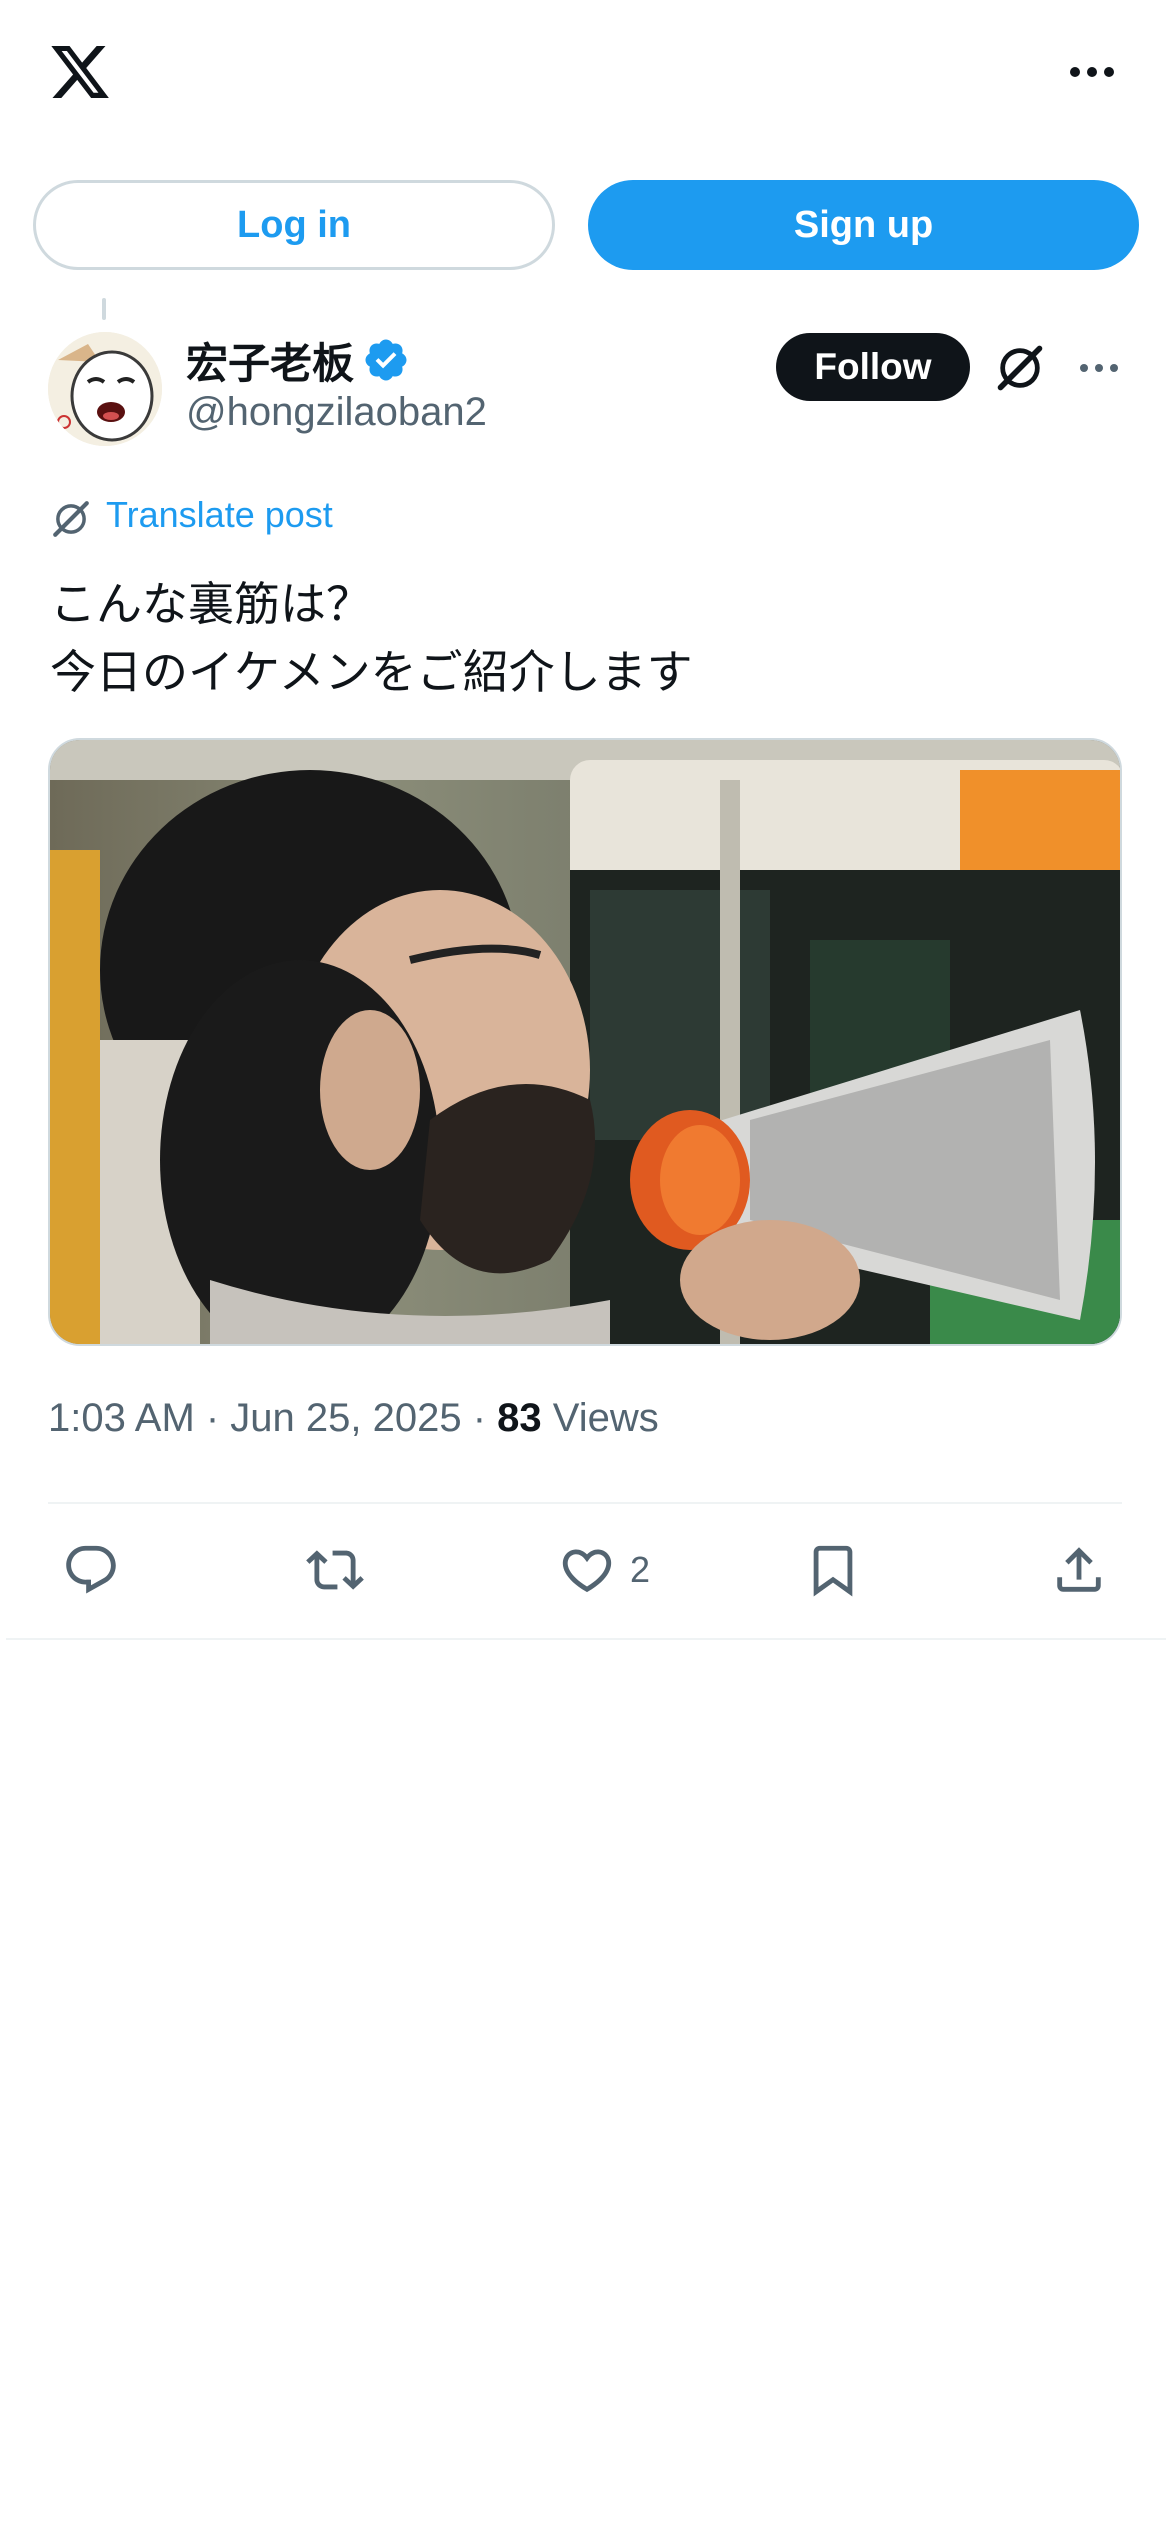 Image resolution: width=1170 pixels, height=2532 pixels. What do you see at coordinates (270, 360) in the screenshot?
I see `author-display-name: 宏子老板` at bounding box center [270, 360].